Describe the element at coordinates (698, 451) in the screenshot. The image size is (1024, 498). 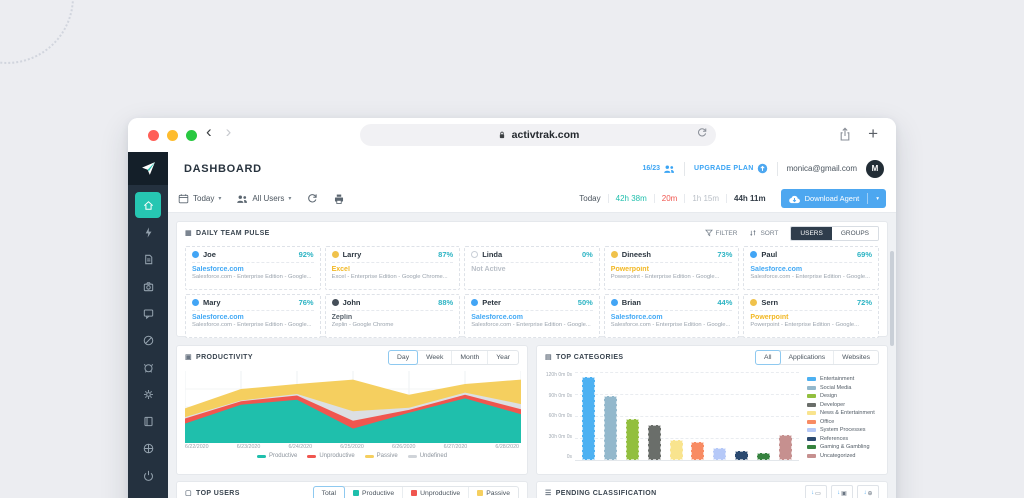
I see `bar-office` at that location.